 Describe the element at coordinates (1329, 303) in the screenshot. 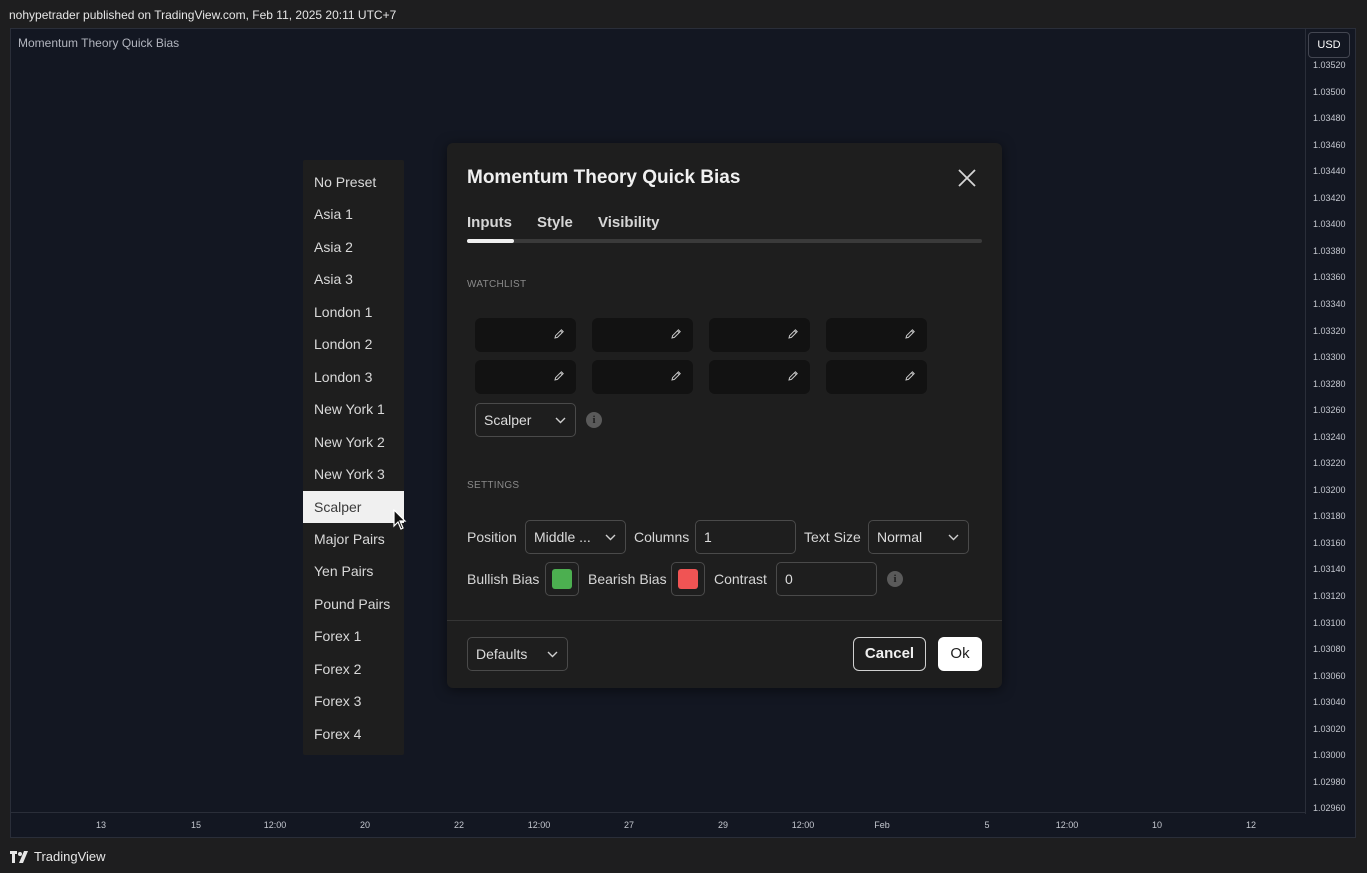

I see `price-tick-label: 1.03340` at that location.